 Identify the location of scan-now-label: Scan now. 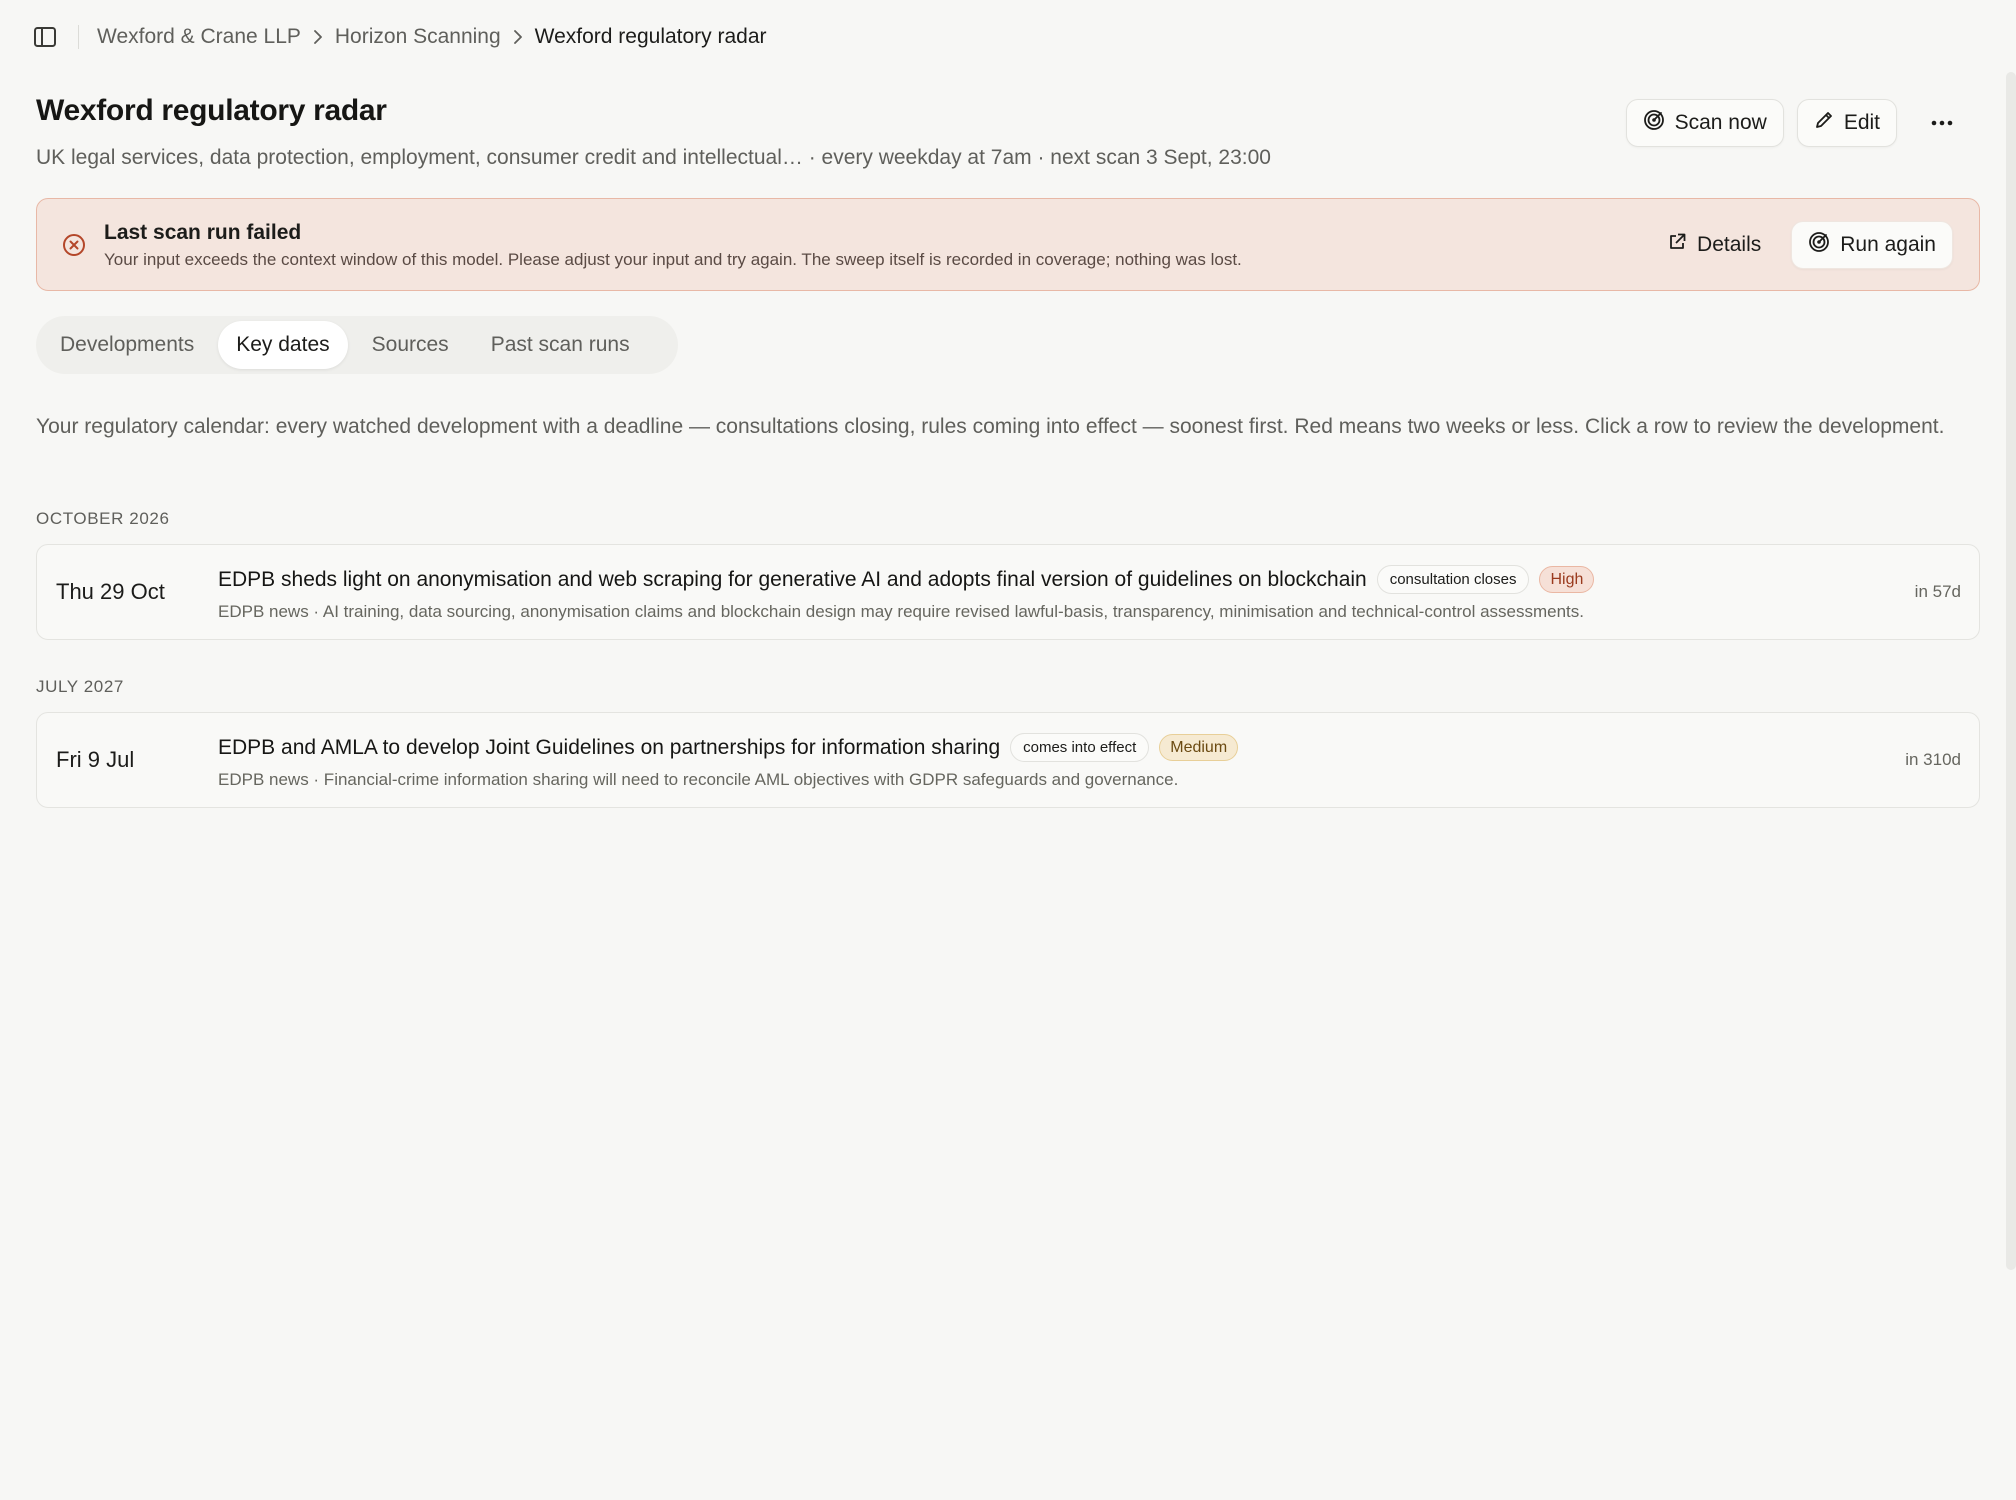
(1720, 122).